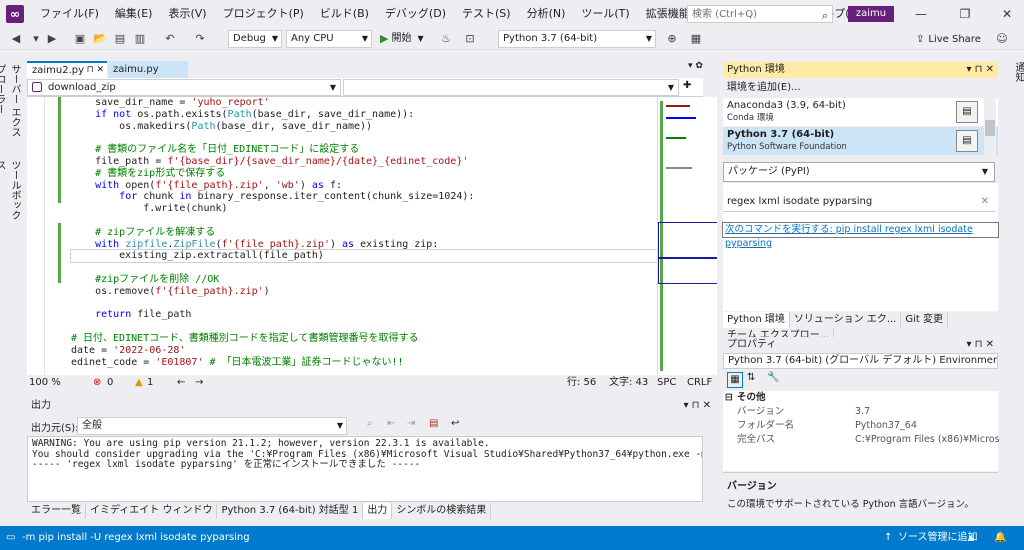 This screenshot has width=1024, height=550. Describe the element at coordinates (150, 382) in the screenshot. I see `warning-count: 1` at that location.